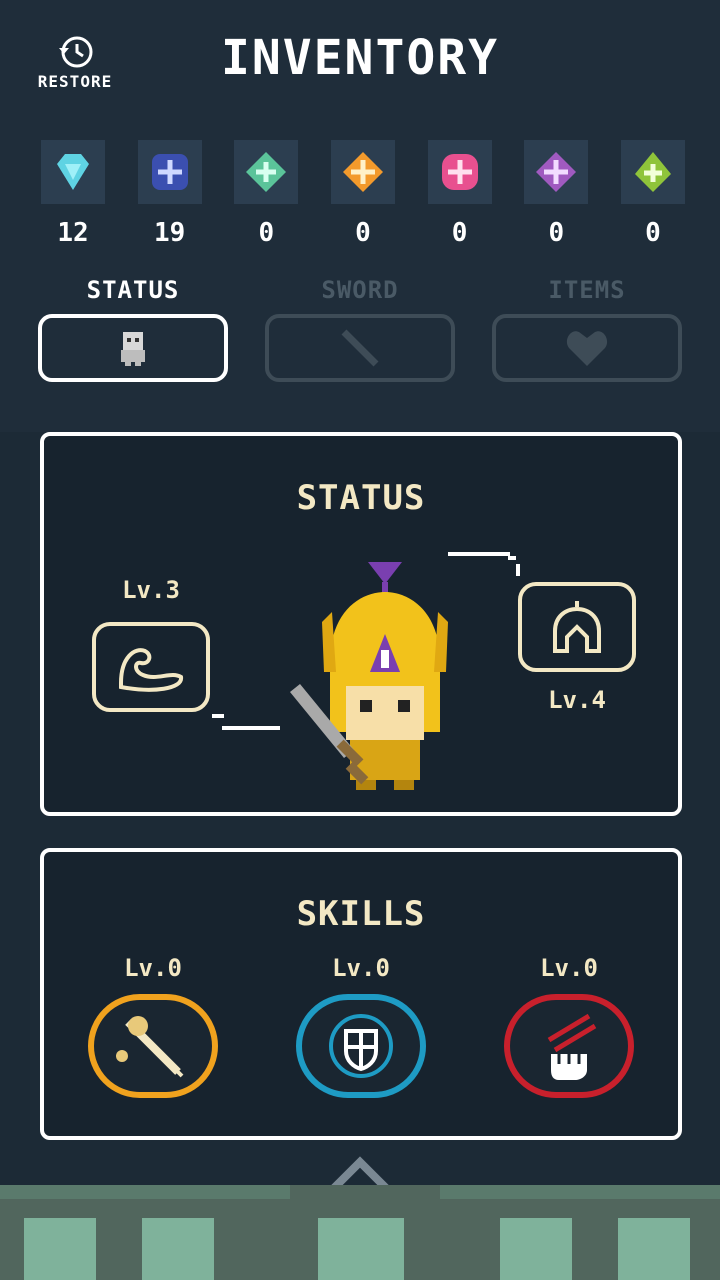 Image resolution: width=720 pixels, height=1280 pixels. I want to click on page-title: INVENTORY, so click(360, 58).